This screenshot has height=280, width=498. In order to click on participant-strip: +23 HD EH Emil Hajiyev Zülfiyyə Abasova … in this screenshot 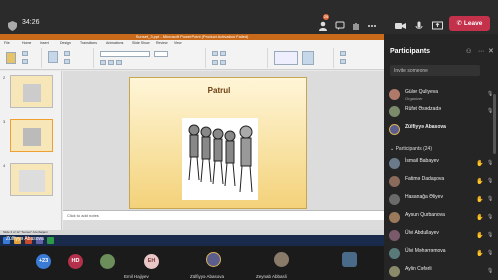, I will do `click(192, 263)`.